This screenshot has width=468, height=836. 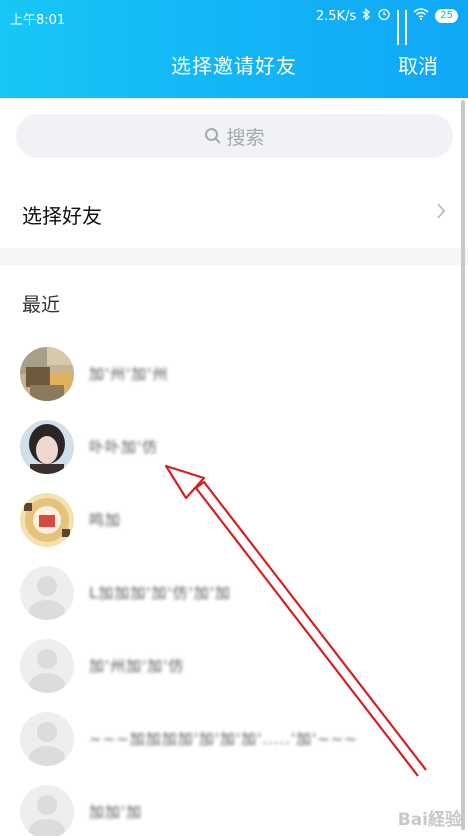 What do you see at coordinates (446, 16) in the screenshot?
I see `battery-icon: 25` at bounding box center [446, 16].